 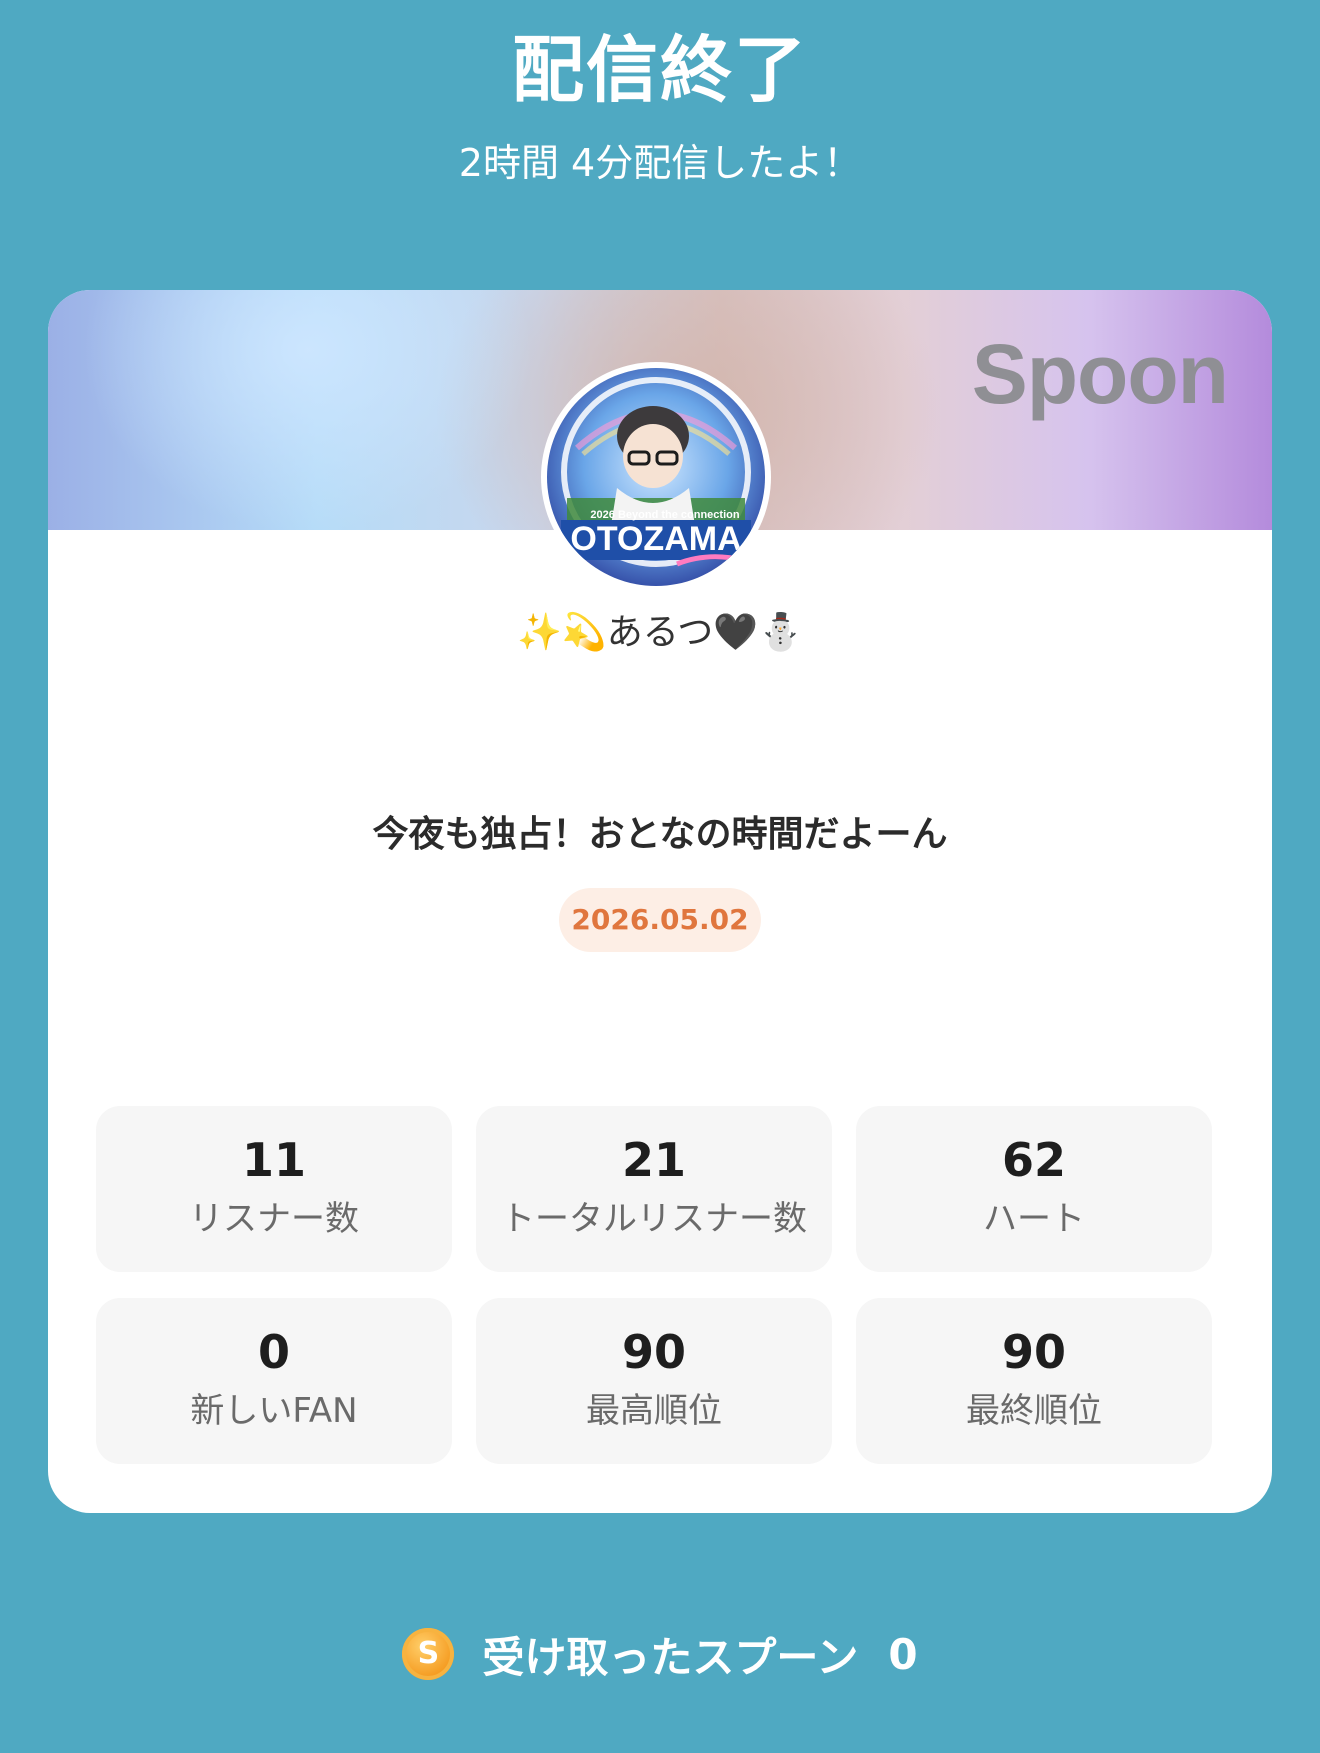 I want to click on svg-text: 2026 Beyond the connection, so click(x=664, y=515).